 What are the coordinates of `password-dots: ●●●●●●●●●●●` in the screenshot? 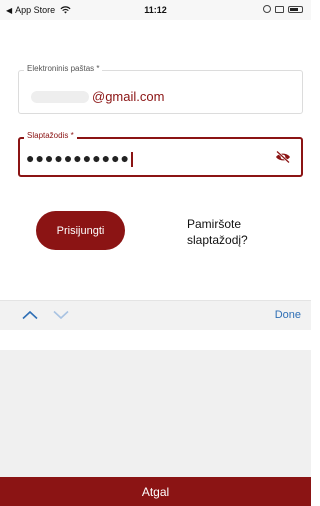 It's located at (78, 158).